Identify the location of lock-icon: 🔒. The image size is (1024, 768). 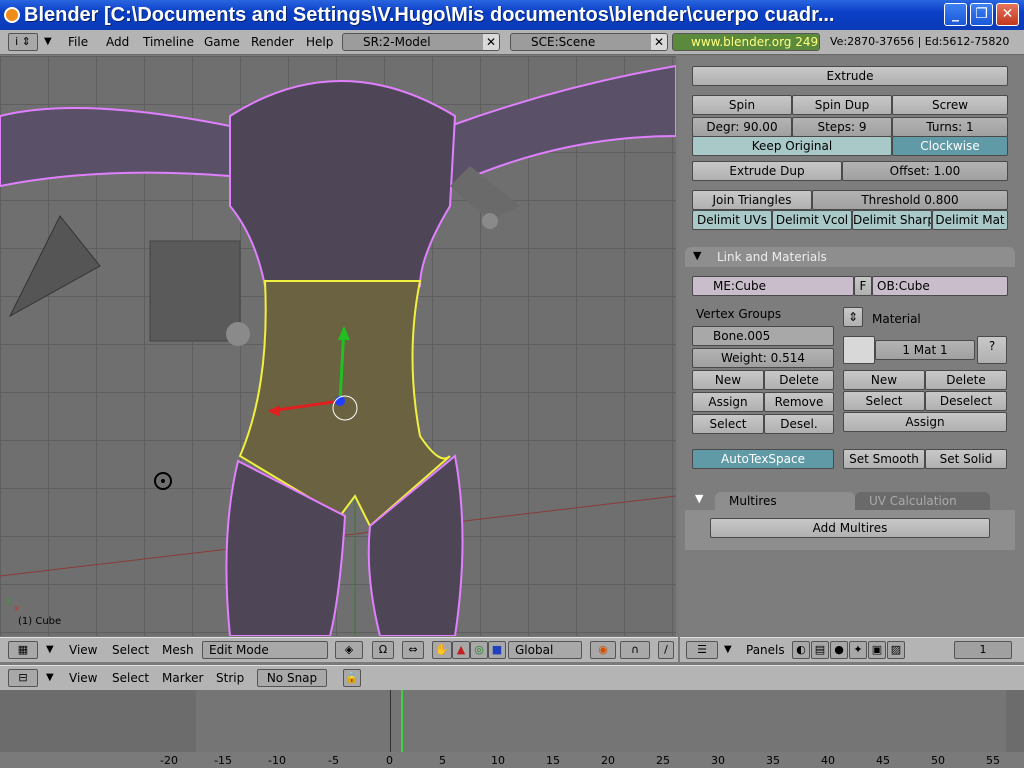
(352, 678).